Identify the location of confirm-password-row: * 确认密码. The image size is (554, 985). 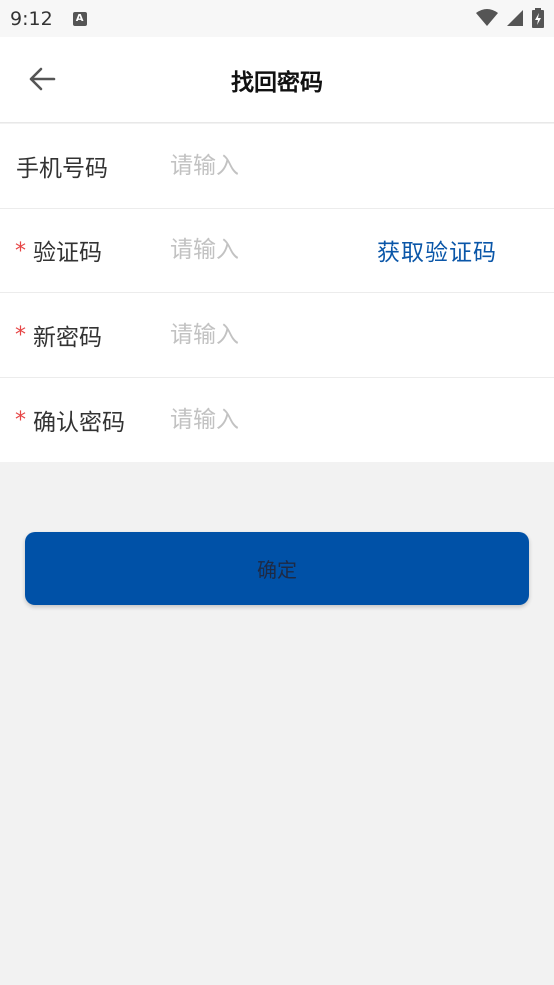
(277, 420).